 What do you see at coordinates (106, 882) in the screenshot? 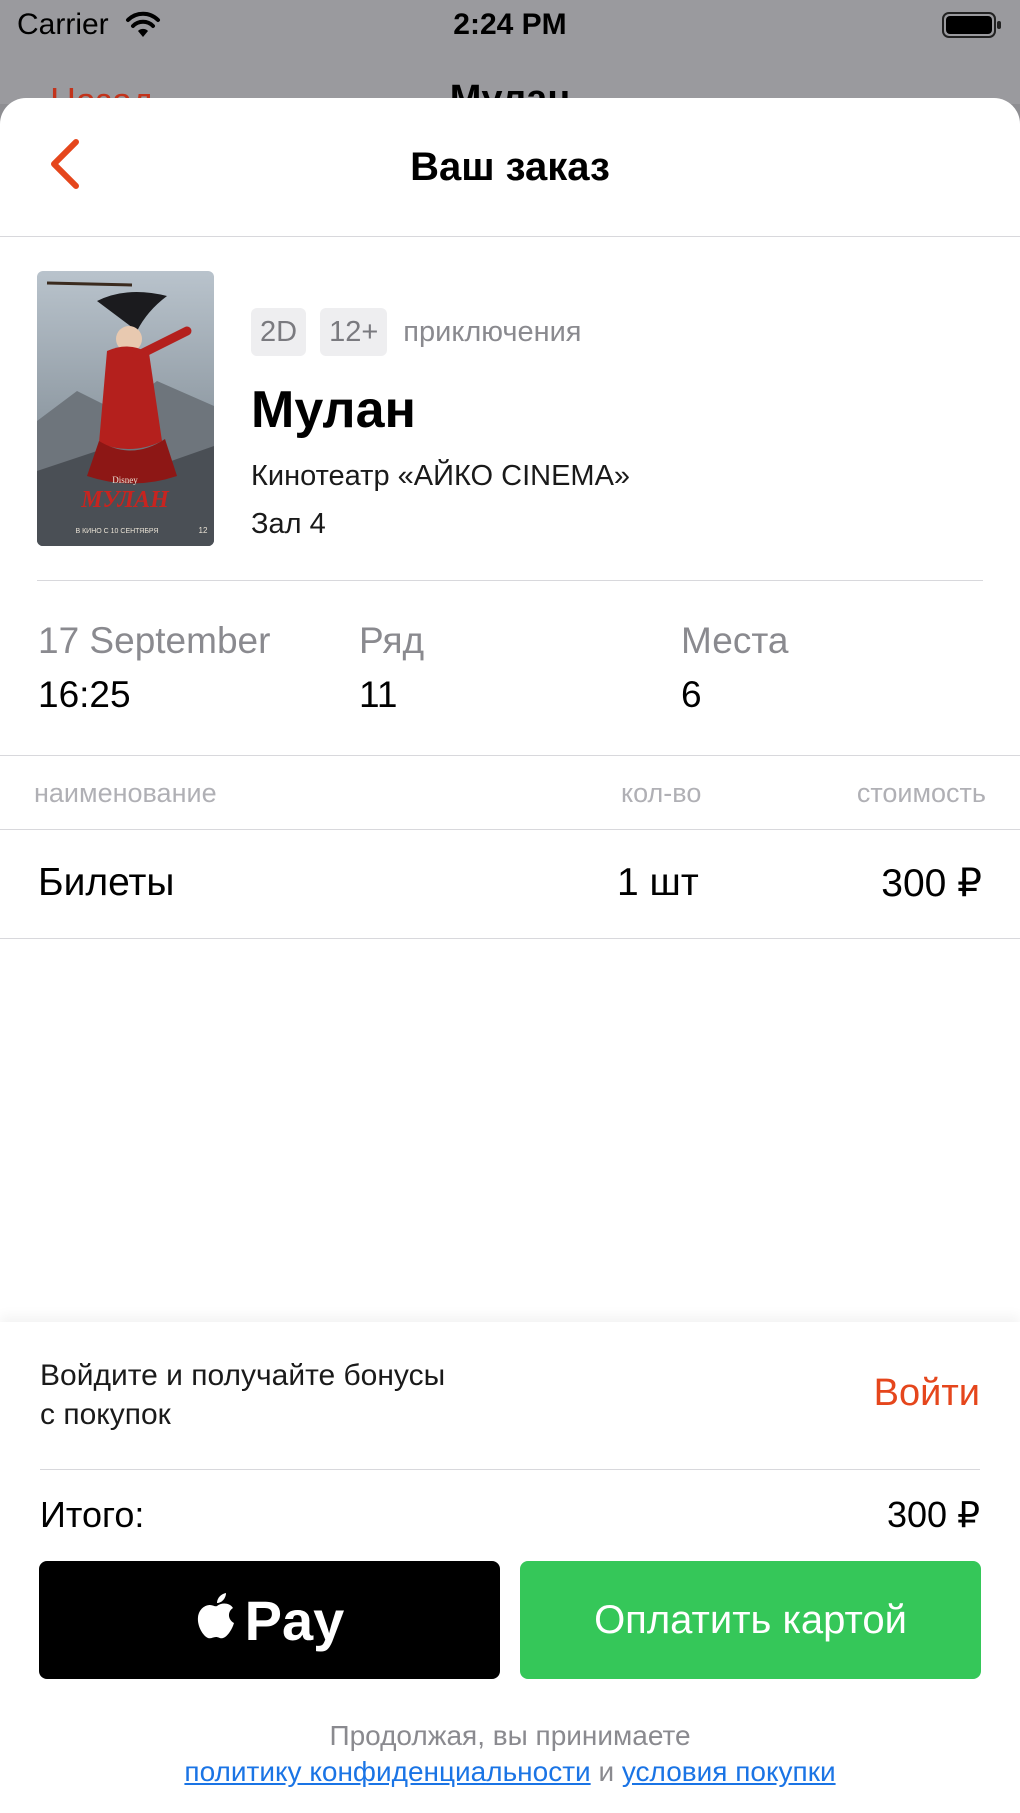
I see `item-name: Билеты` at bounding box center [106, 882].